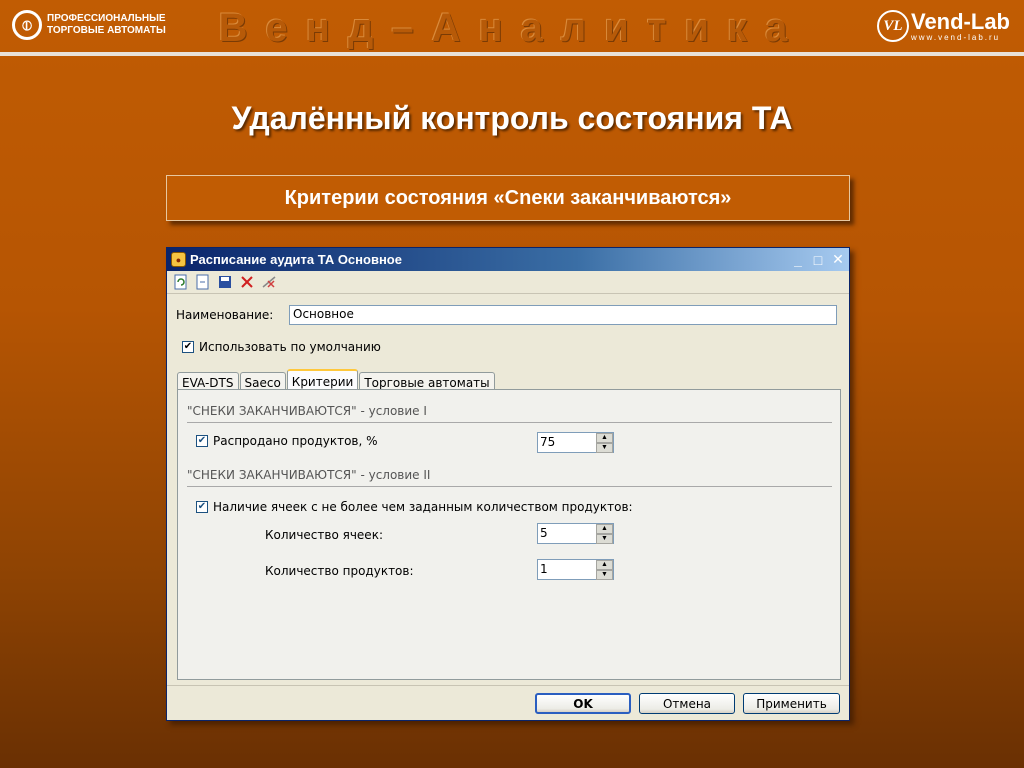 The image size is (1024, 768). I want to click on name-row: Наименование: Основное, so click(506, 315).